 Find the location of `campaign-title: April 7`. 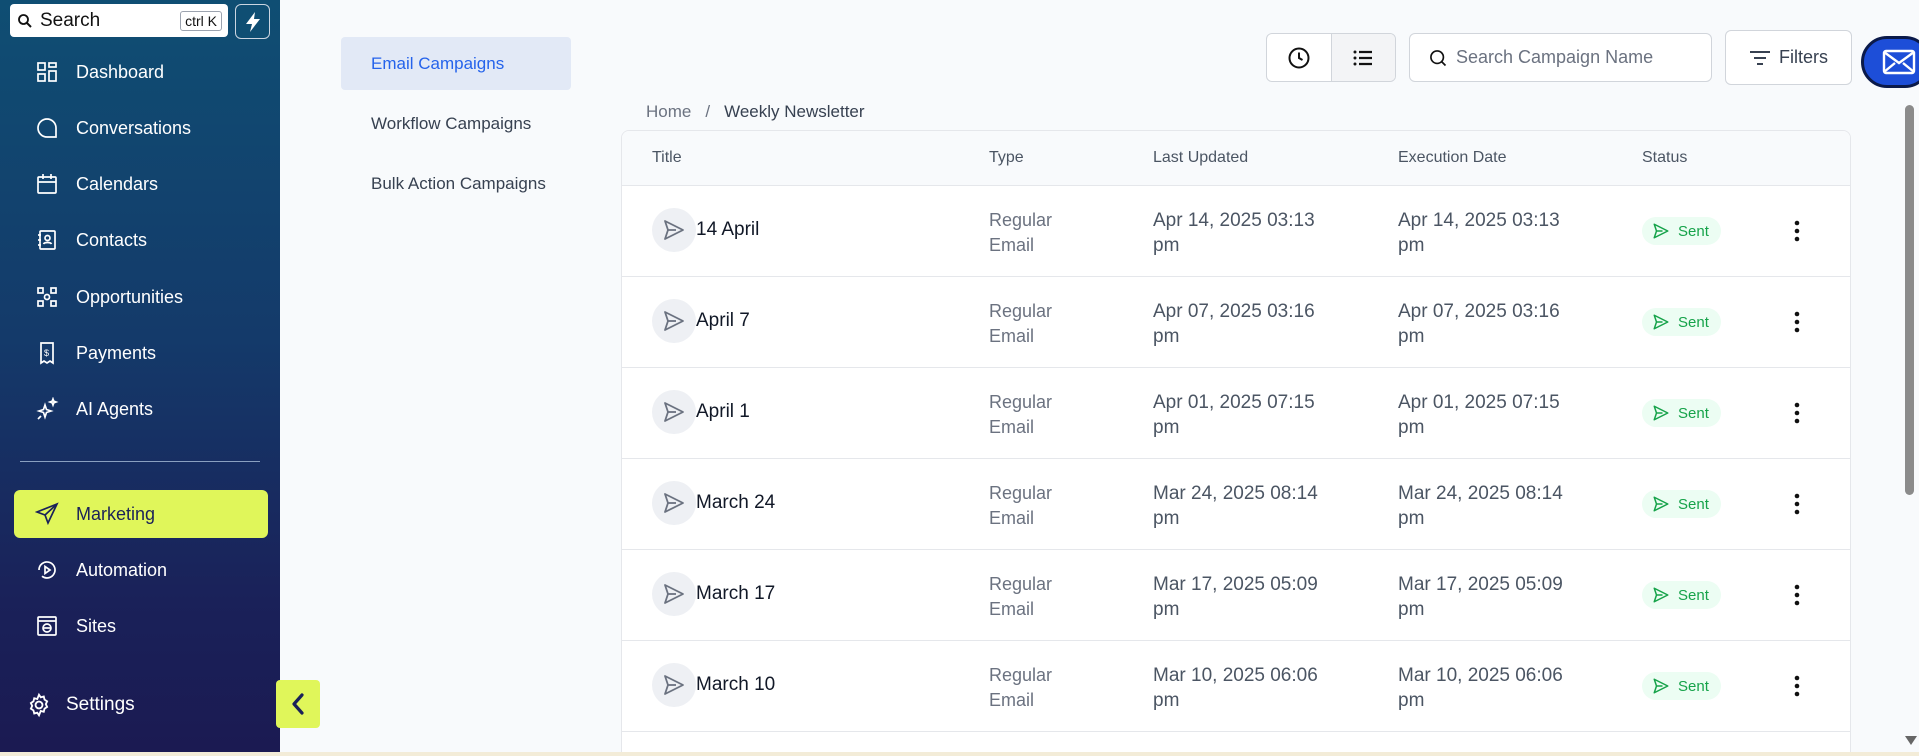

campaign-title: April 7 is located at coordinates (723, 321).